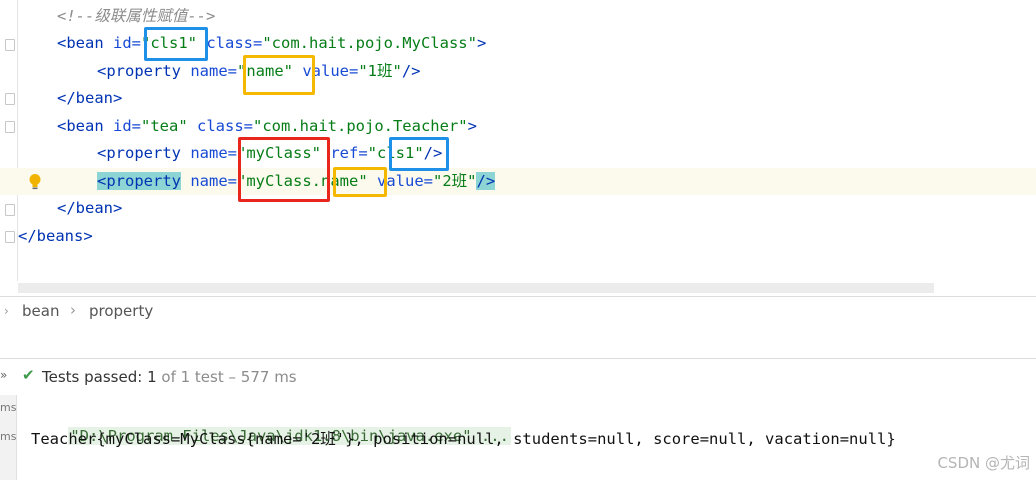 The width and height of the screenshot is (1036, 480). What do you see at coordinates (3, 375) in the screenshot?
I see `expand-chevron-icon: »` at bounding box center [3, 375].